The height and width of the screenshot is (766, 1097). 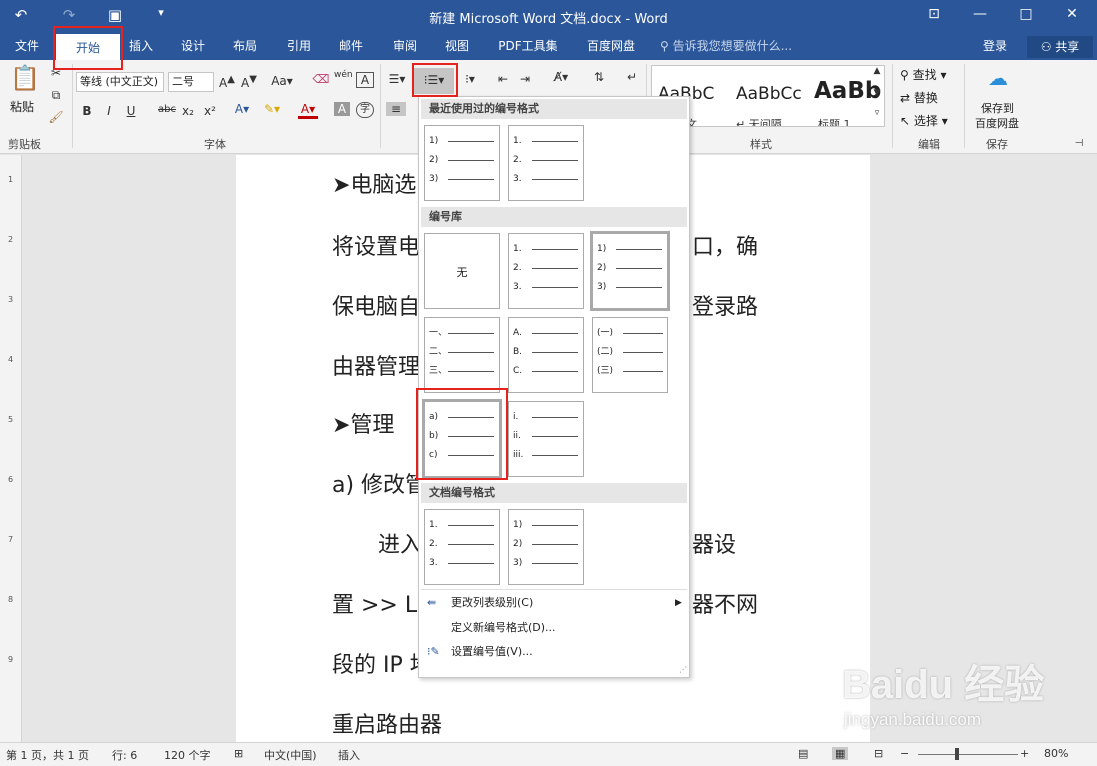 What do you see at coordinates (272, 109) in the screenshot?
I see `highlight-icon: ✎▾` at bounding box center [272, 109].